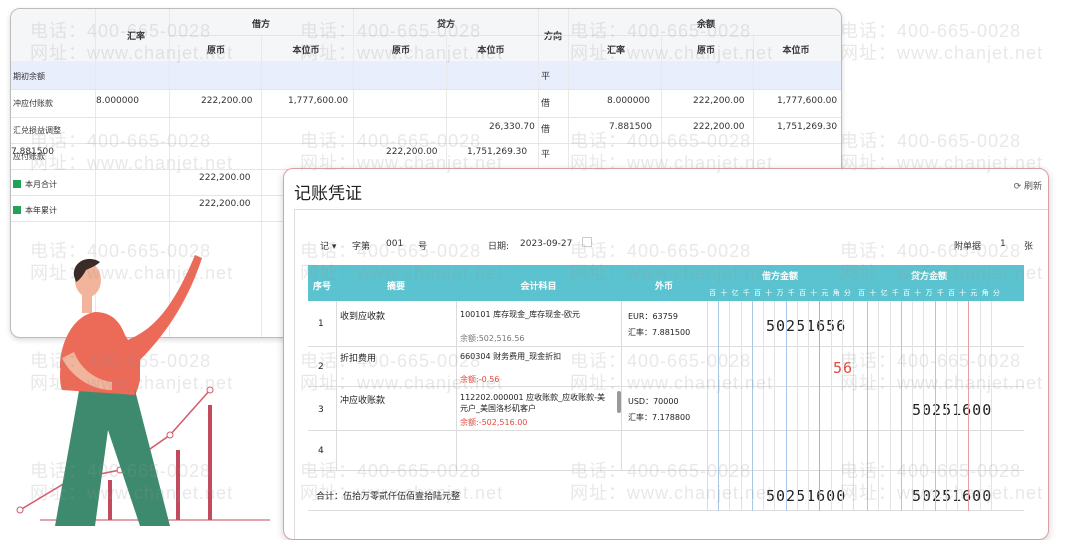  What do you see at coordinates (35, 210) in the screenshot?
I see `ledger-row-label: 本年累计` at bounding box center [35, 210].